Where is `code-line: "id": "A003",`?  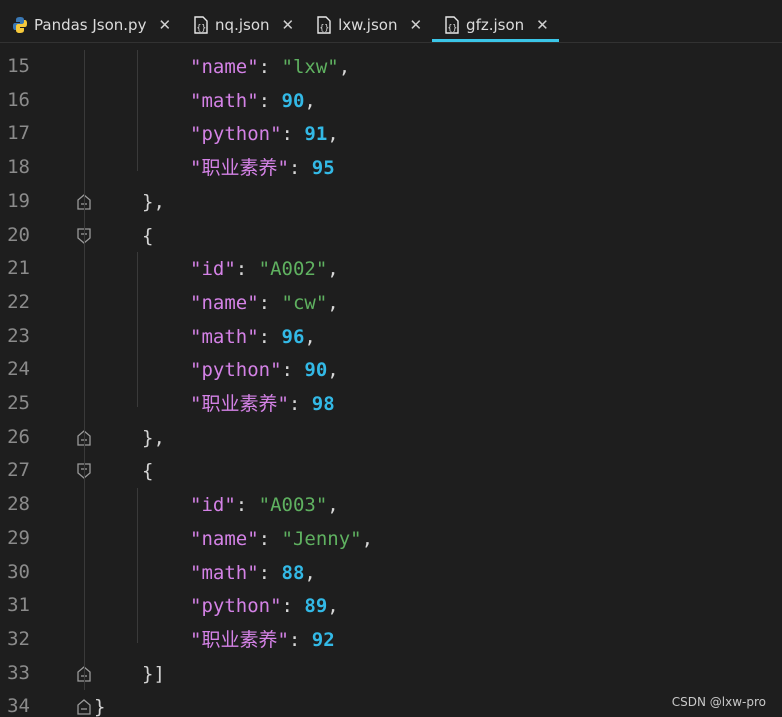 code-line: "id": "A003", is located at coordinates (264, 505).